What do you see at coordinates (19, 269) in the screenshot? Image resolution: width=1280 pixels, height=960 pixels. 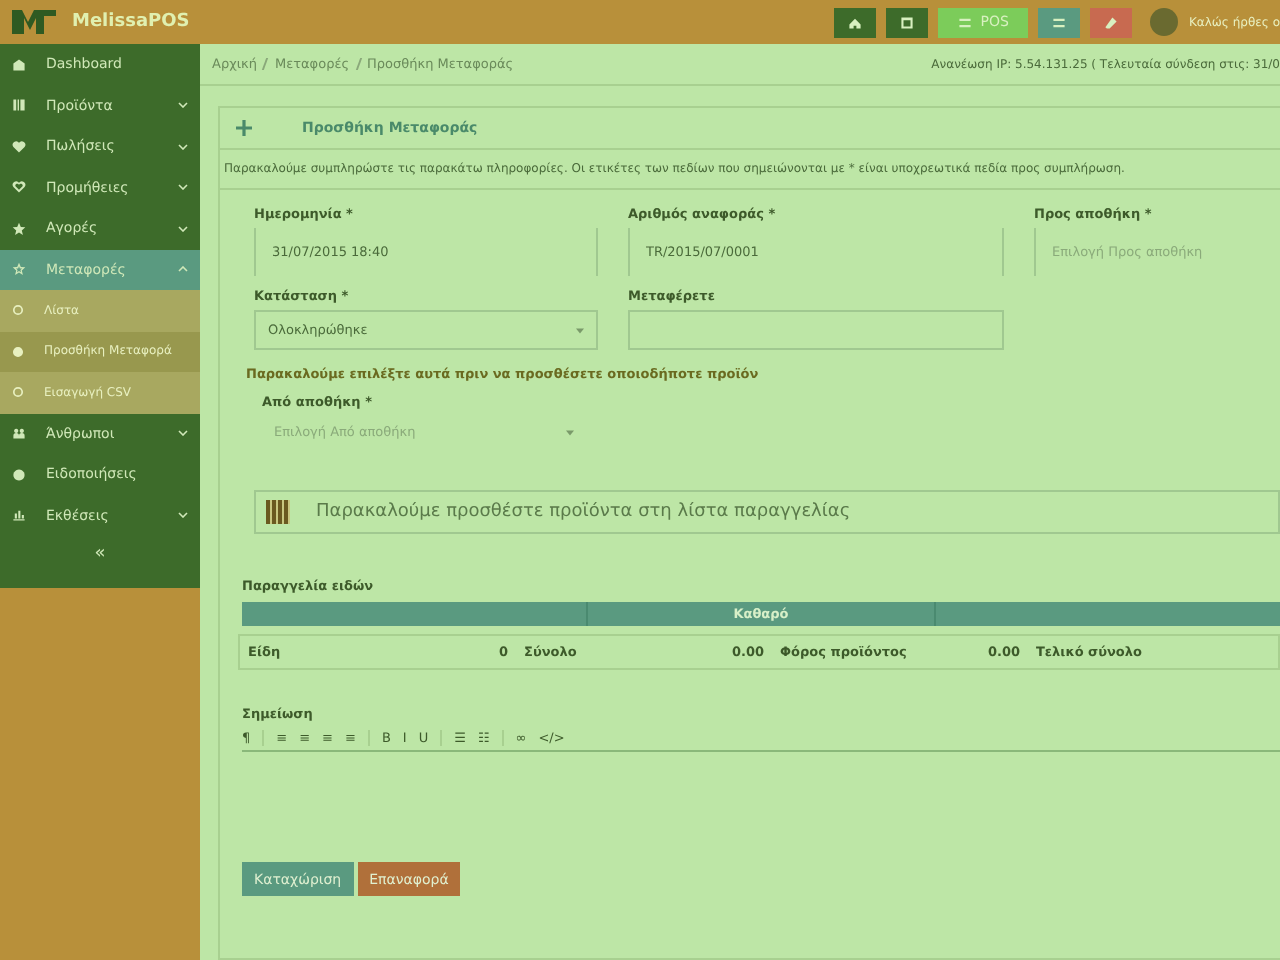 I see `star-outline-icon` at bounding box center [19, 269].